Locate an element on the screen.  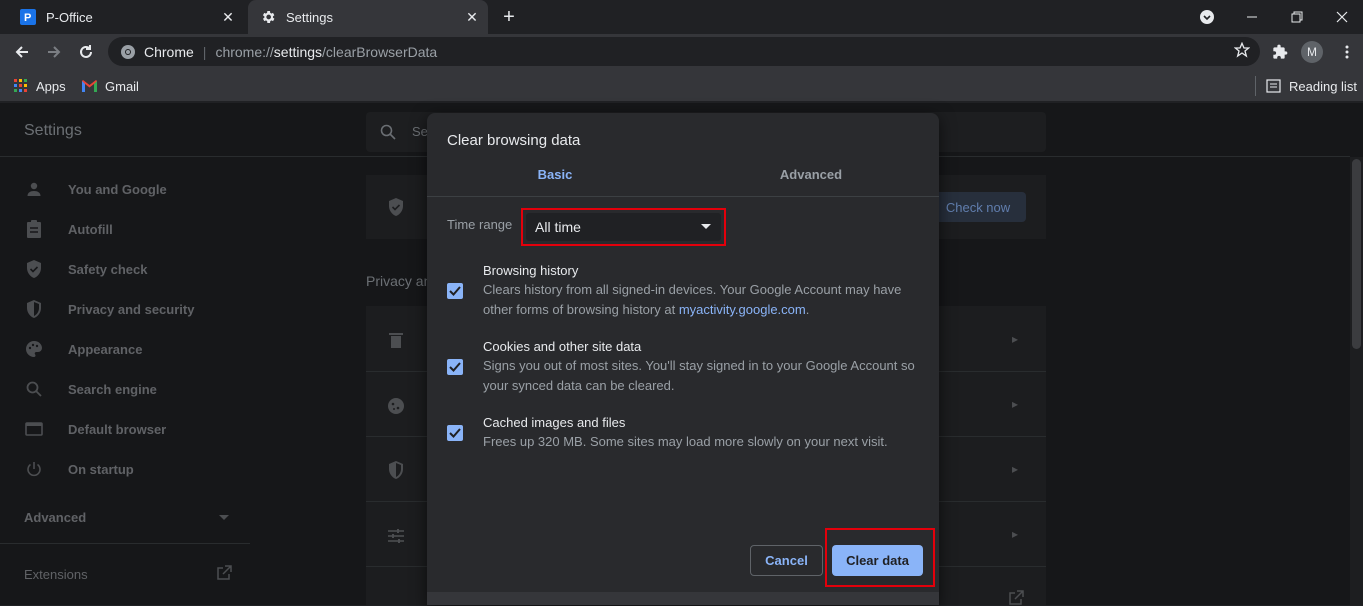
back-button is located at coordinates (22, 52).